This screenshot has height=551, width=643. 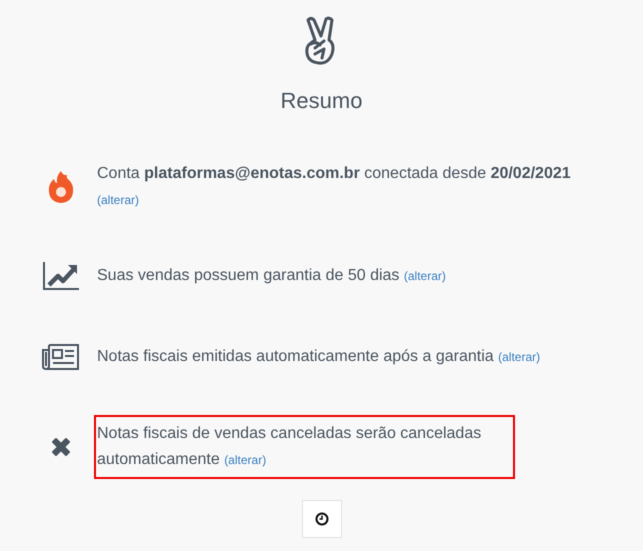 I want to click on summary-text: Conta plataformas@enotas.com.br conectada desde 20/02/2021 (alterar), so click(x=334, y=186).